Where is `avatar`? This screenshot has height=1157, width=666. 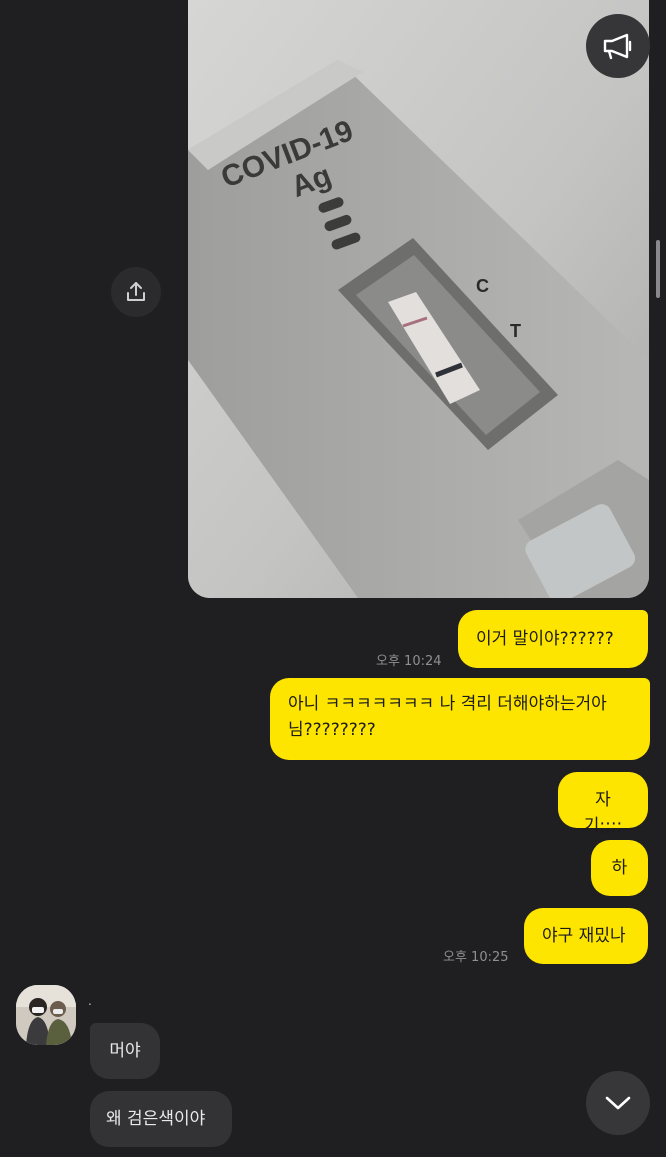 avatar is located at coordinates (46, 1015).